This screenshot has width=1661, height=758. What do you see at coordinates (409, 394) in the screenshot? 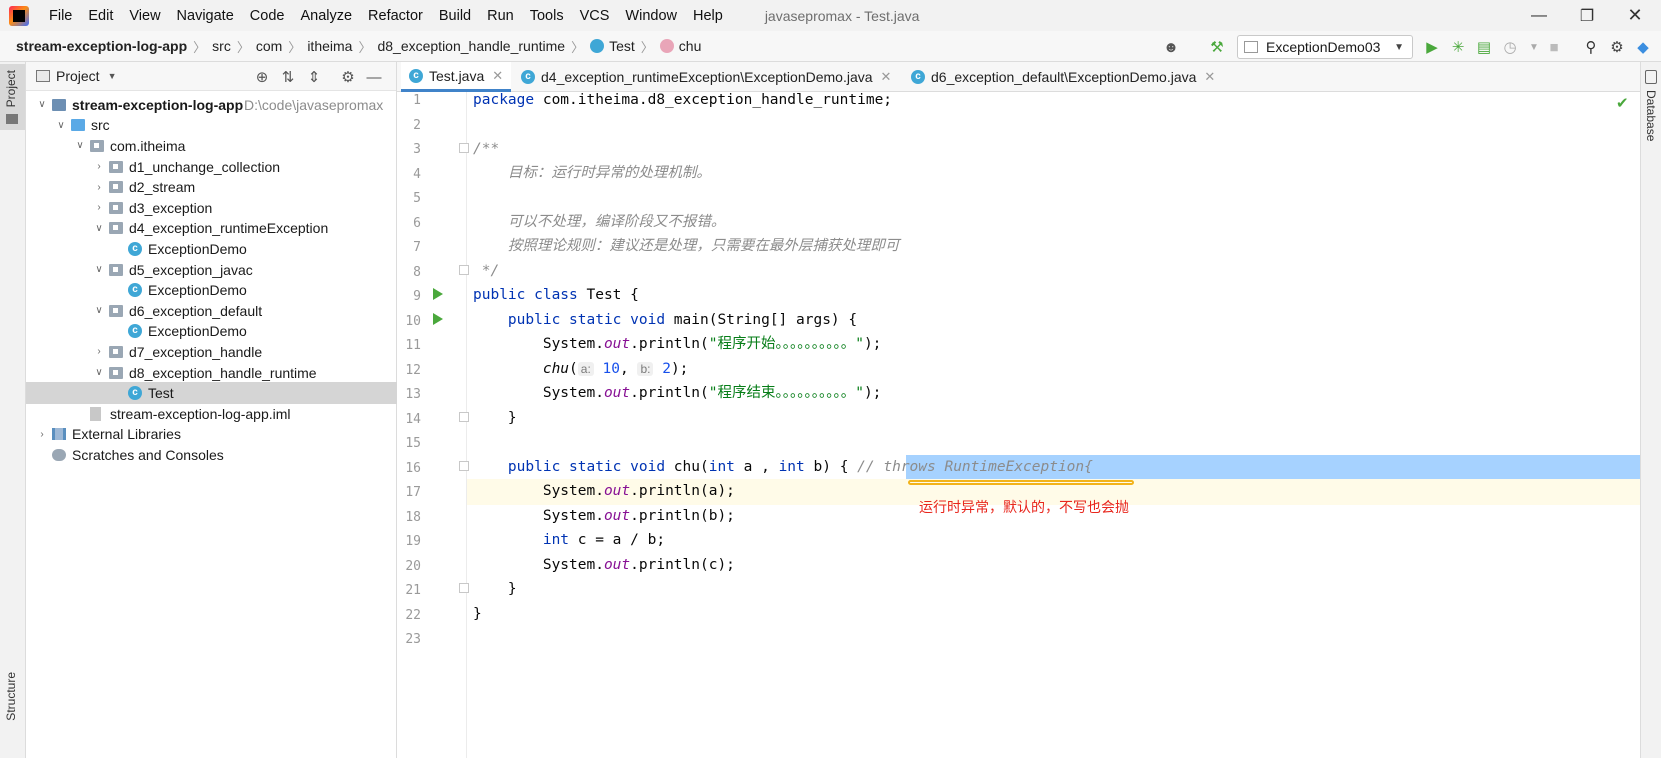
I see `line-number: 13` at bounding box center [409, 394].